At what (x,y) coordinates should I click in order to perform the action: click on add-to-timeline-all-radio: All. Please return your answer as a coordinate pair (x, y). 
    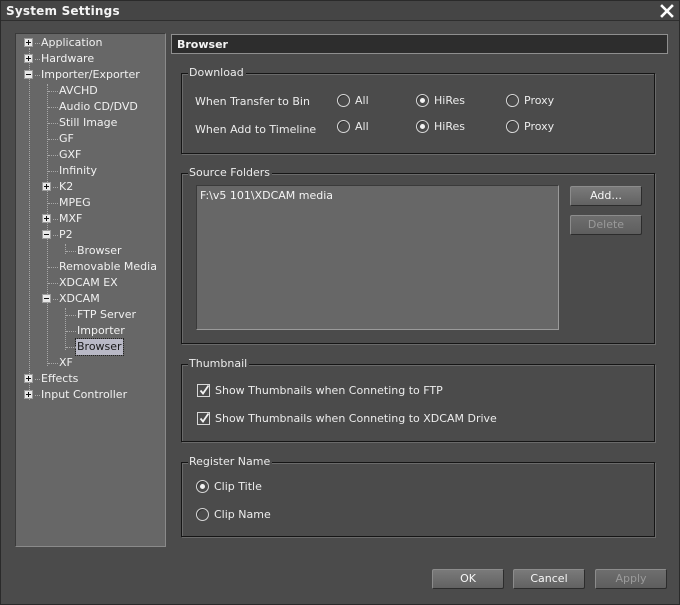
    Looking at the image, I should click on (353, 126).